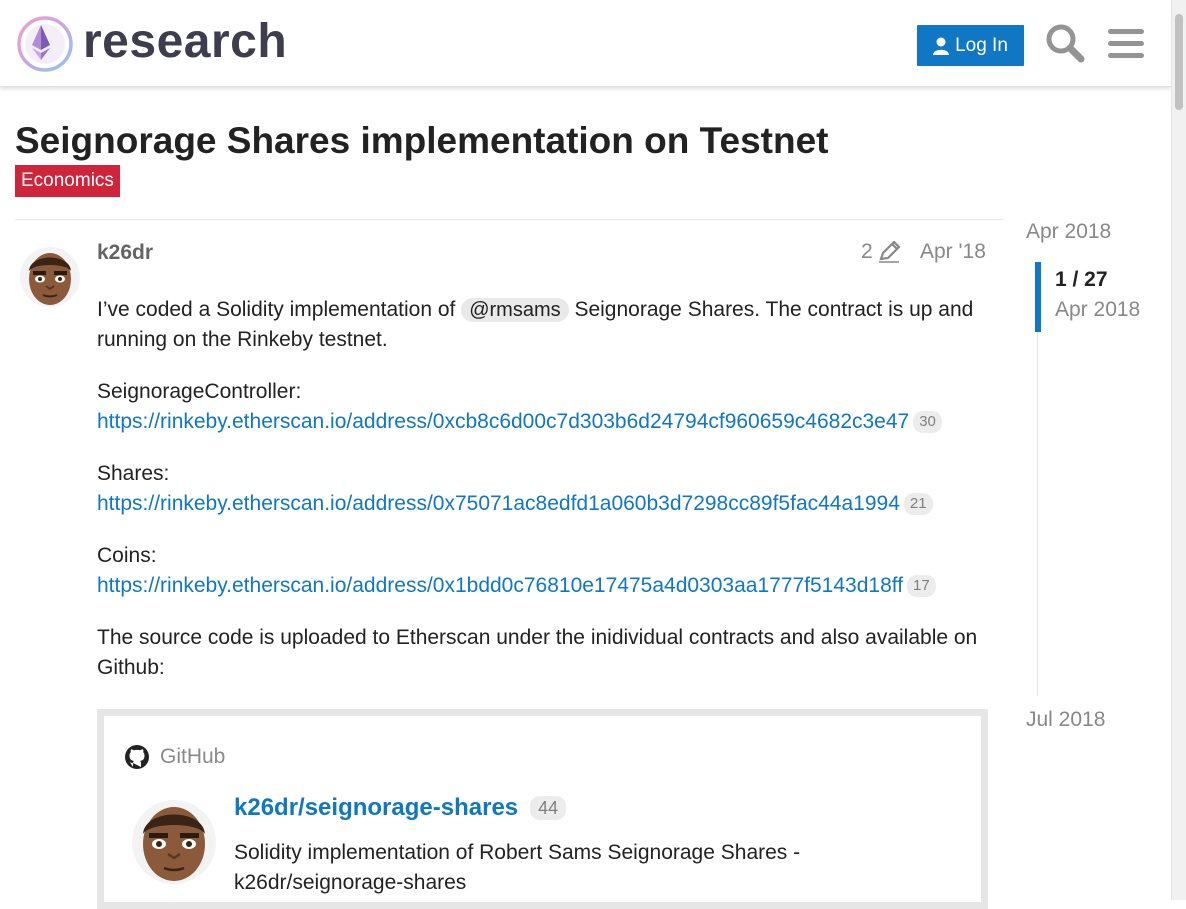 The width and height of the screenshot is (1186, 909). Describe the element at coordinates (1068, 232) in the screenshot. I see `timeline-start-date: Apr 2018` at that location.